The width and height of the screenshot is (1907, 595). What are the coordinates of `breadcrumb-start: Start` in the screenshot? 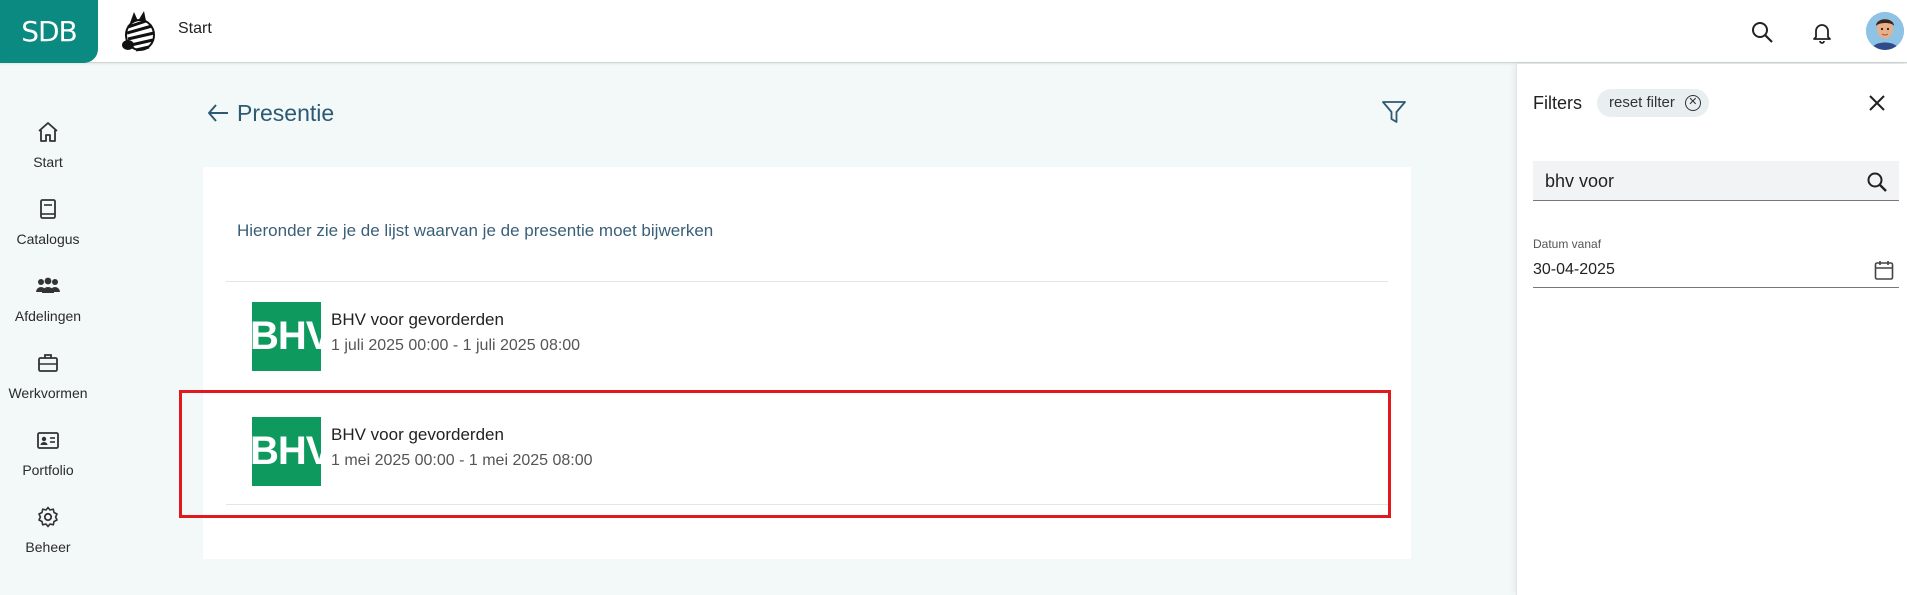 It's located at (195, 29).